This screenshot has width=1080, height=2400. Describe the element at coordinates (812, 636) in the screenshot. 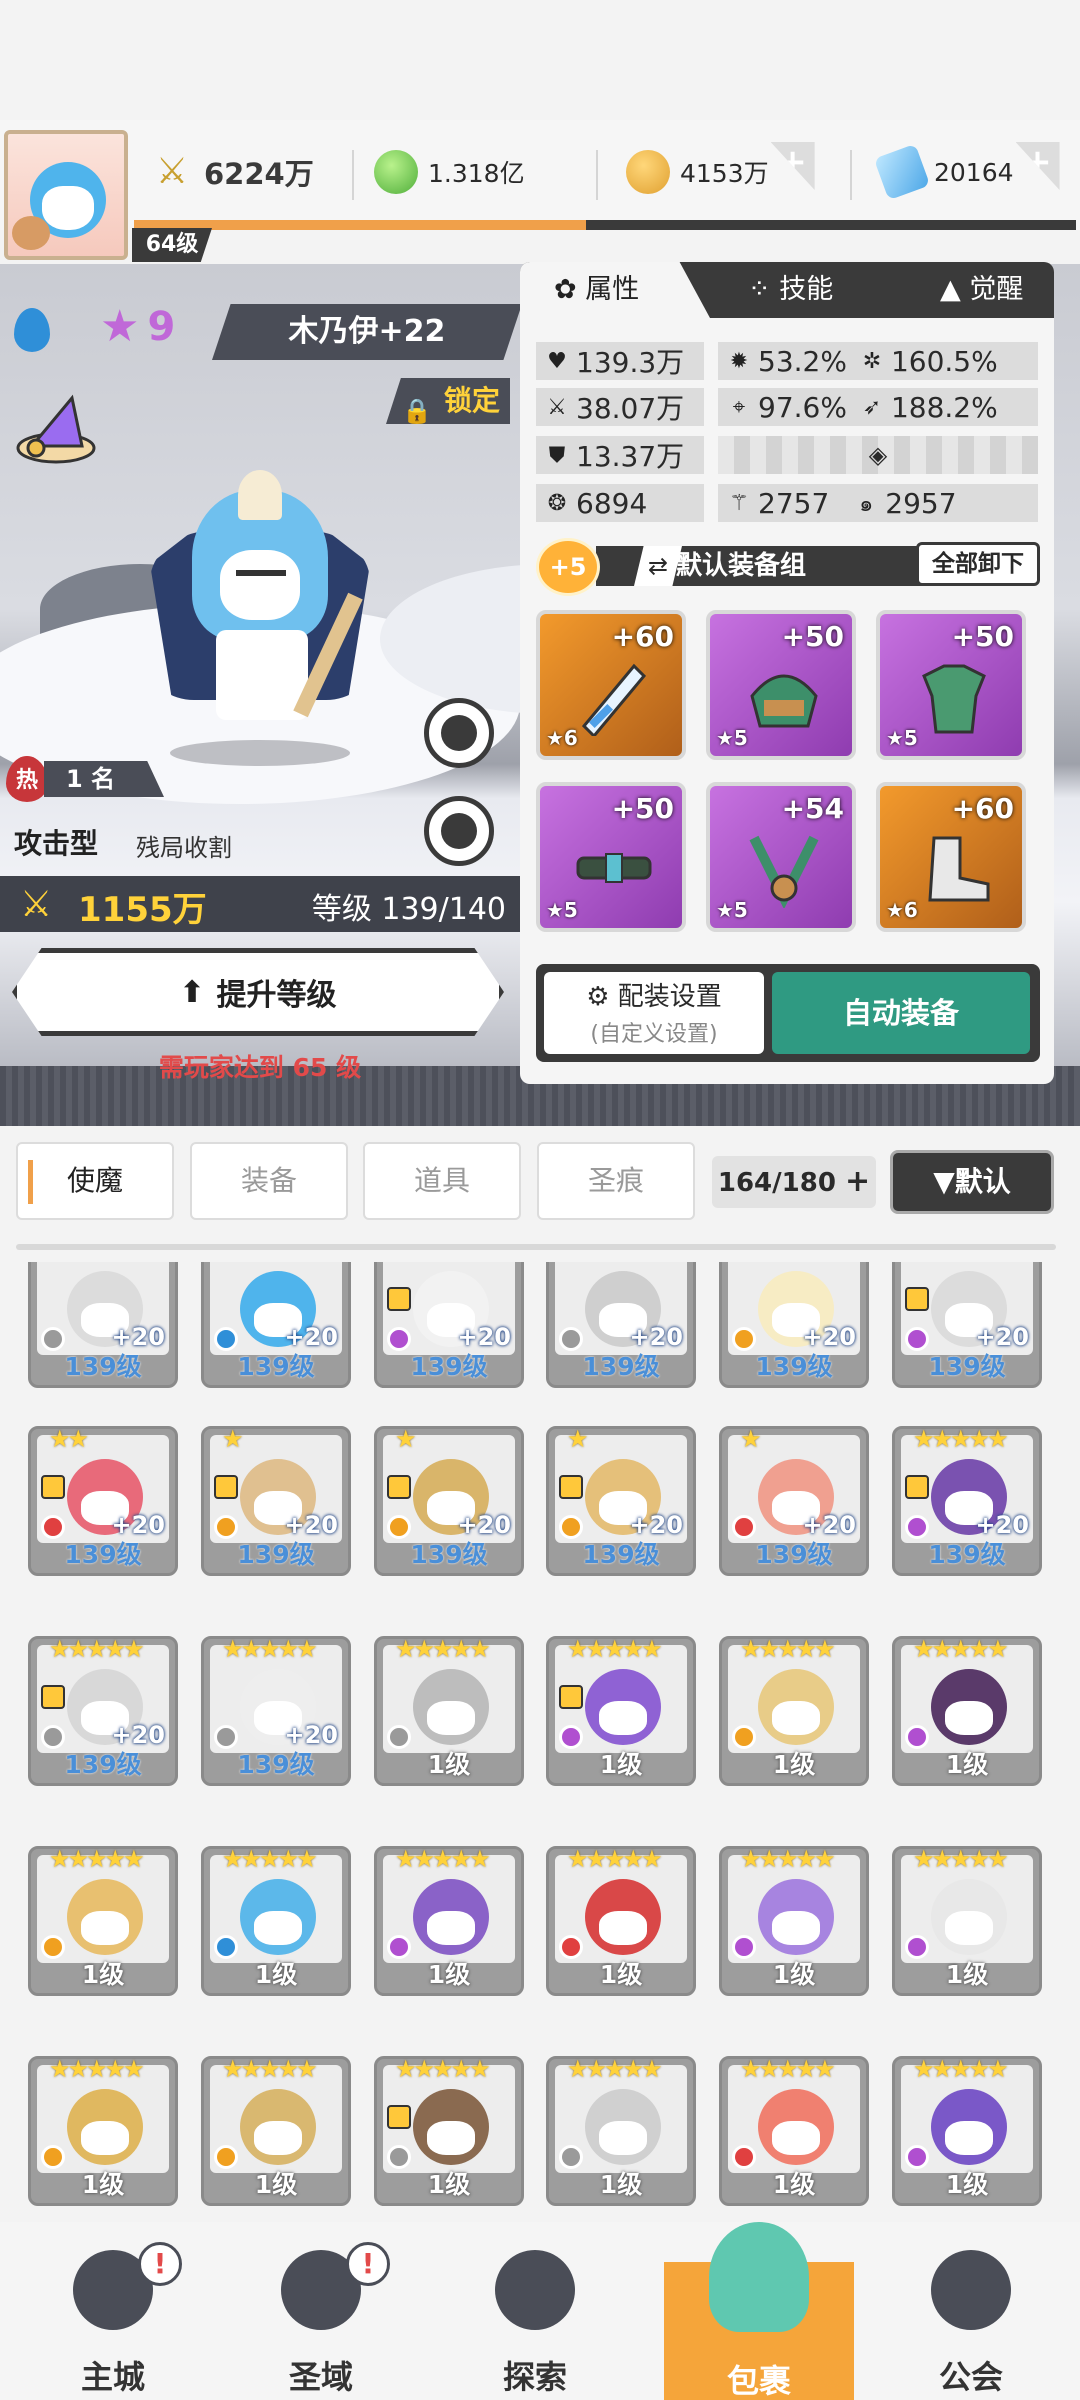

I see `gear-enhance-level: +50` at that location.